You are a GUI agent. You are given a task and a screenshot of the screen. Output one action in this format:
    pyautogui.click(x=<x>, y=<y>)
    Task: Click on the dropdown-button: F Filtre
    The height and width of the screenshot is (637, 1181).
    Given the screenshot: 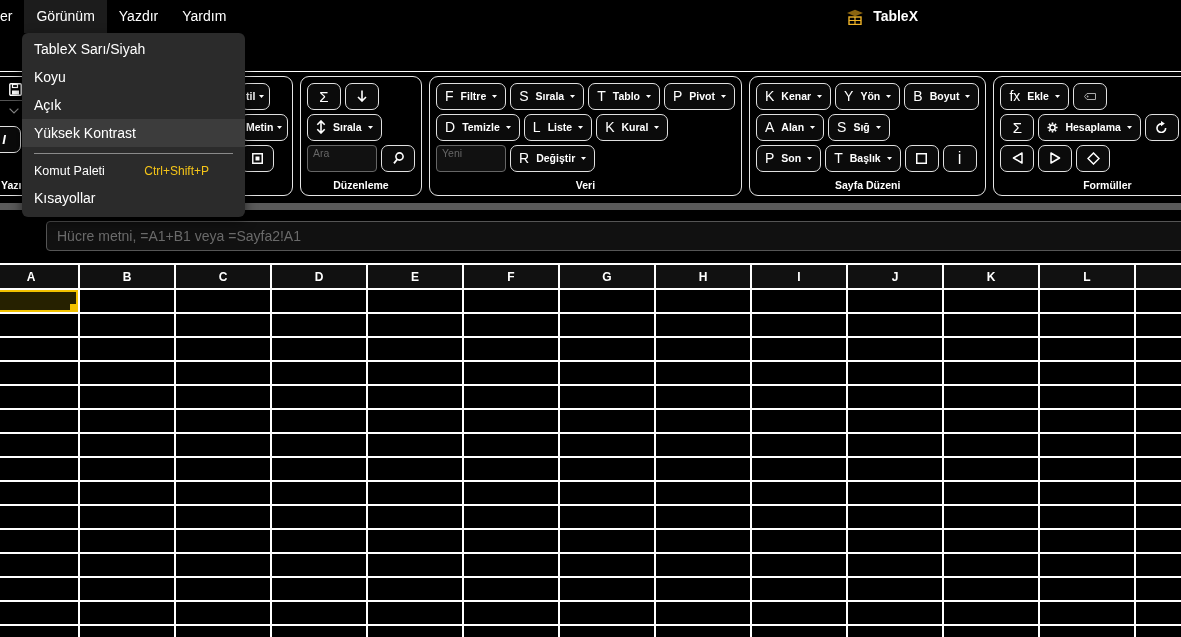 What is the action you would take?
    pyautogui.click(x=471, y=96)
    